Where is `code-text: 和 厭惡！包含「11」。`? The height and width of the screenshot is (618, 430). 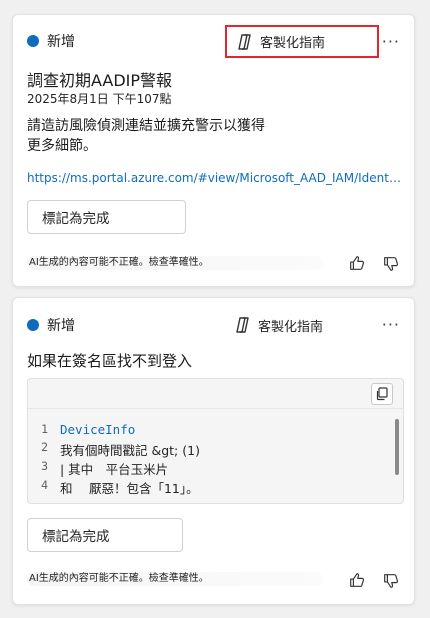
code-text: 和 厭惡！包含「11」。 is located at coordinates (129, 488).